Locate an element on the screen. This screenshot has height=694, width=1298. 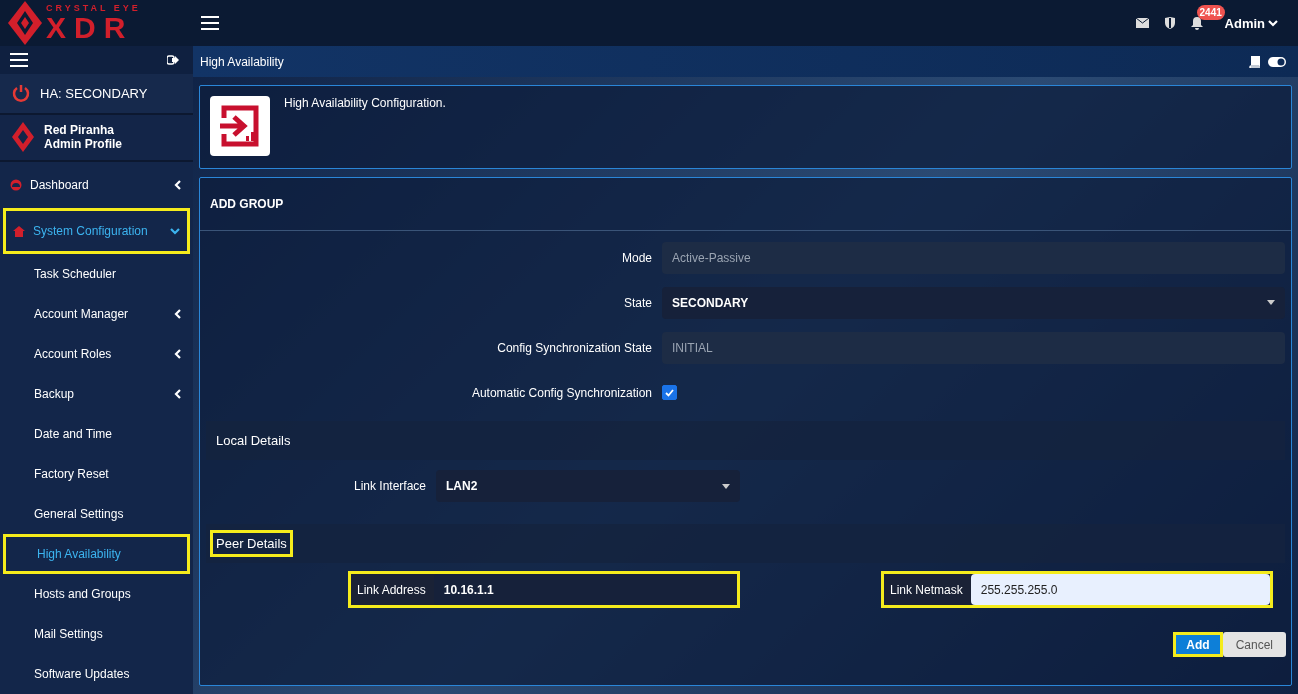
cancel-button: Cancel is located at coordinates (1254, 644).